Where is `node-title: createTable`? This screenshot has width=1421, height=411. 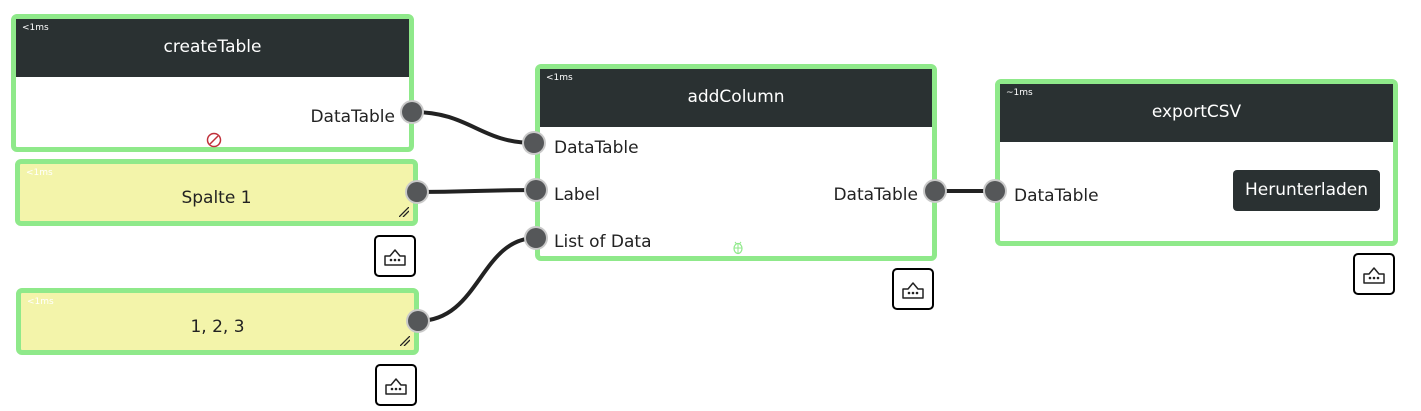
node-title: createTable is located at coordinates (212, 47).